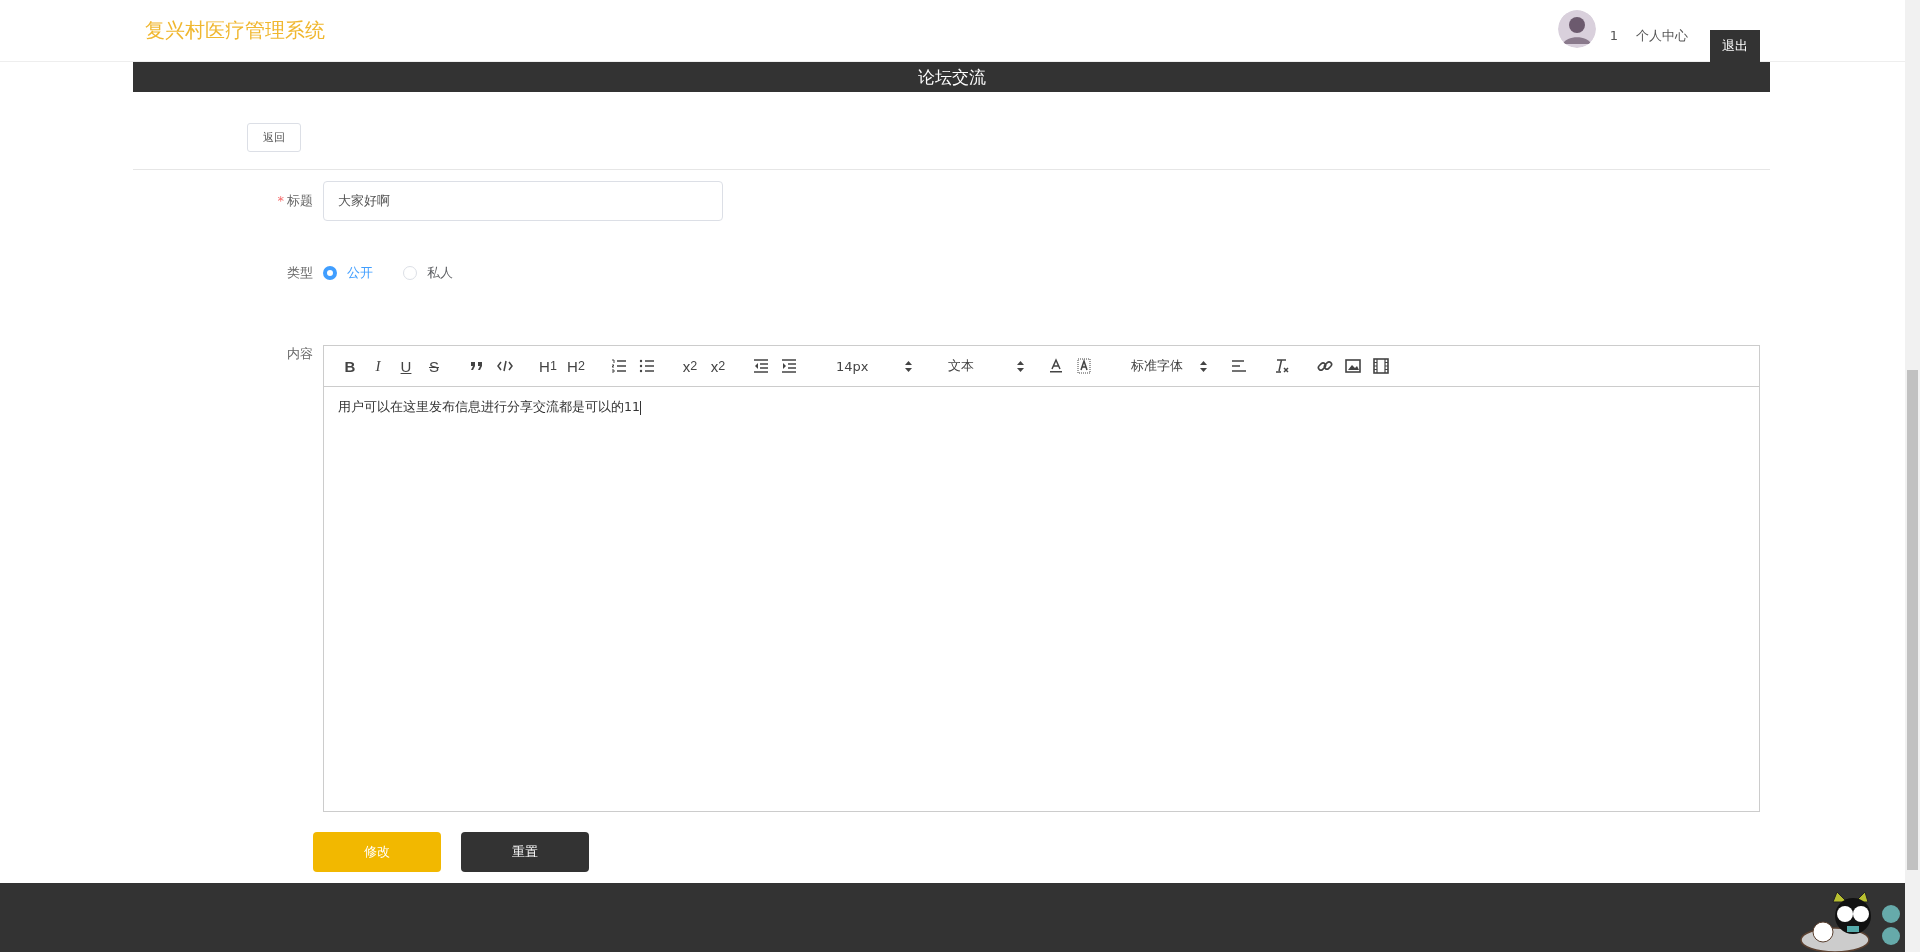 The image size is (1920, 952). Describe the element at coordinates (951, 77) in the screenshot. I see `page-banner: 论坛交流` at that location.